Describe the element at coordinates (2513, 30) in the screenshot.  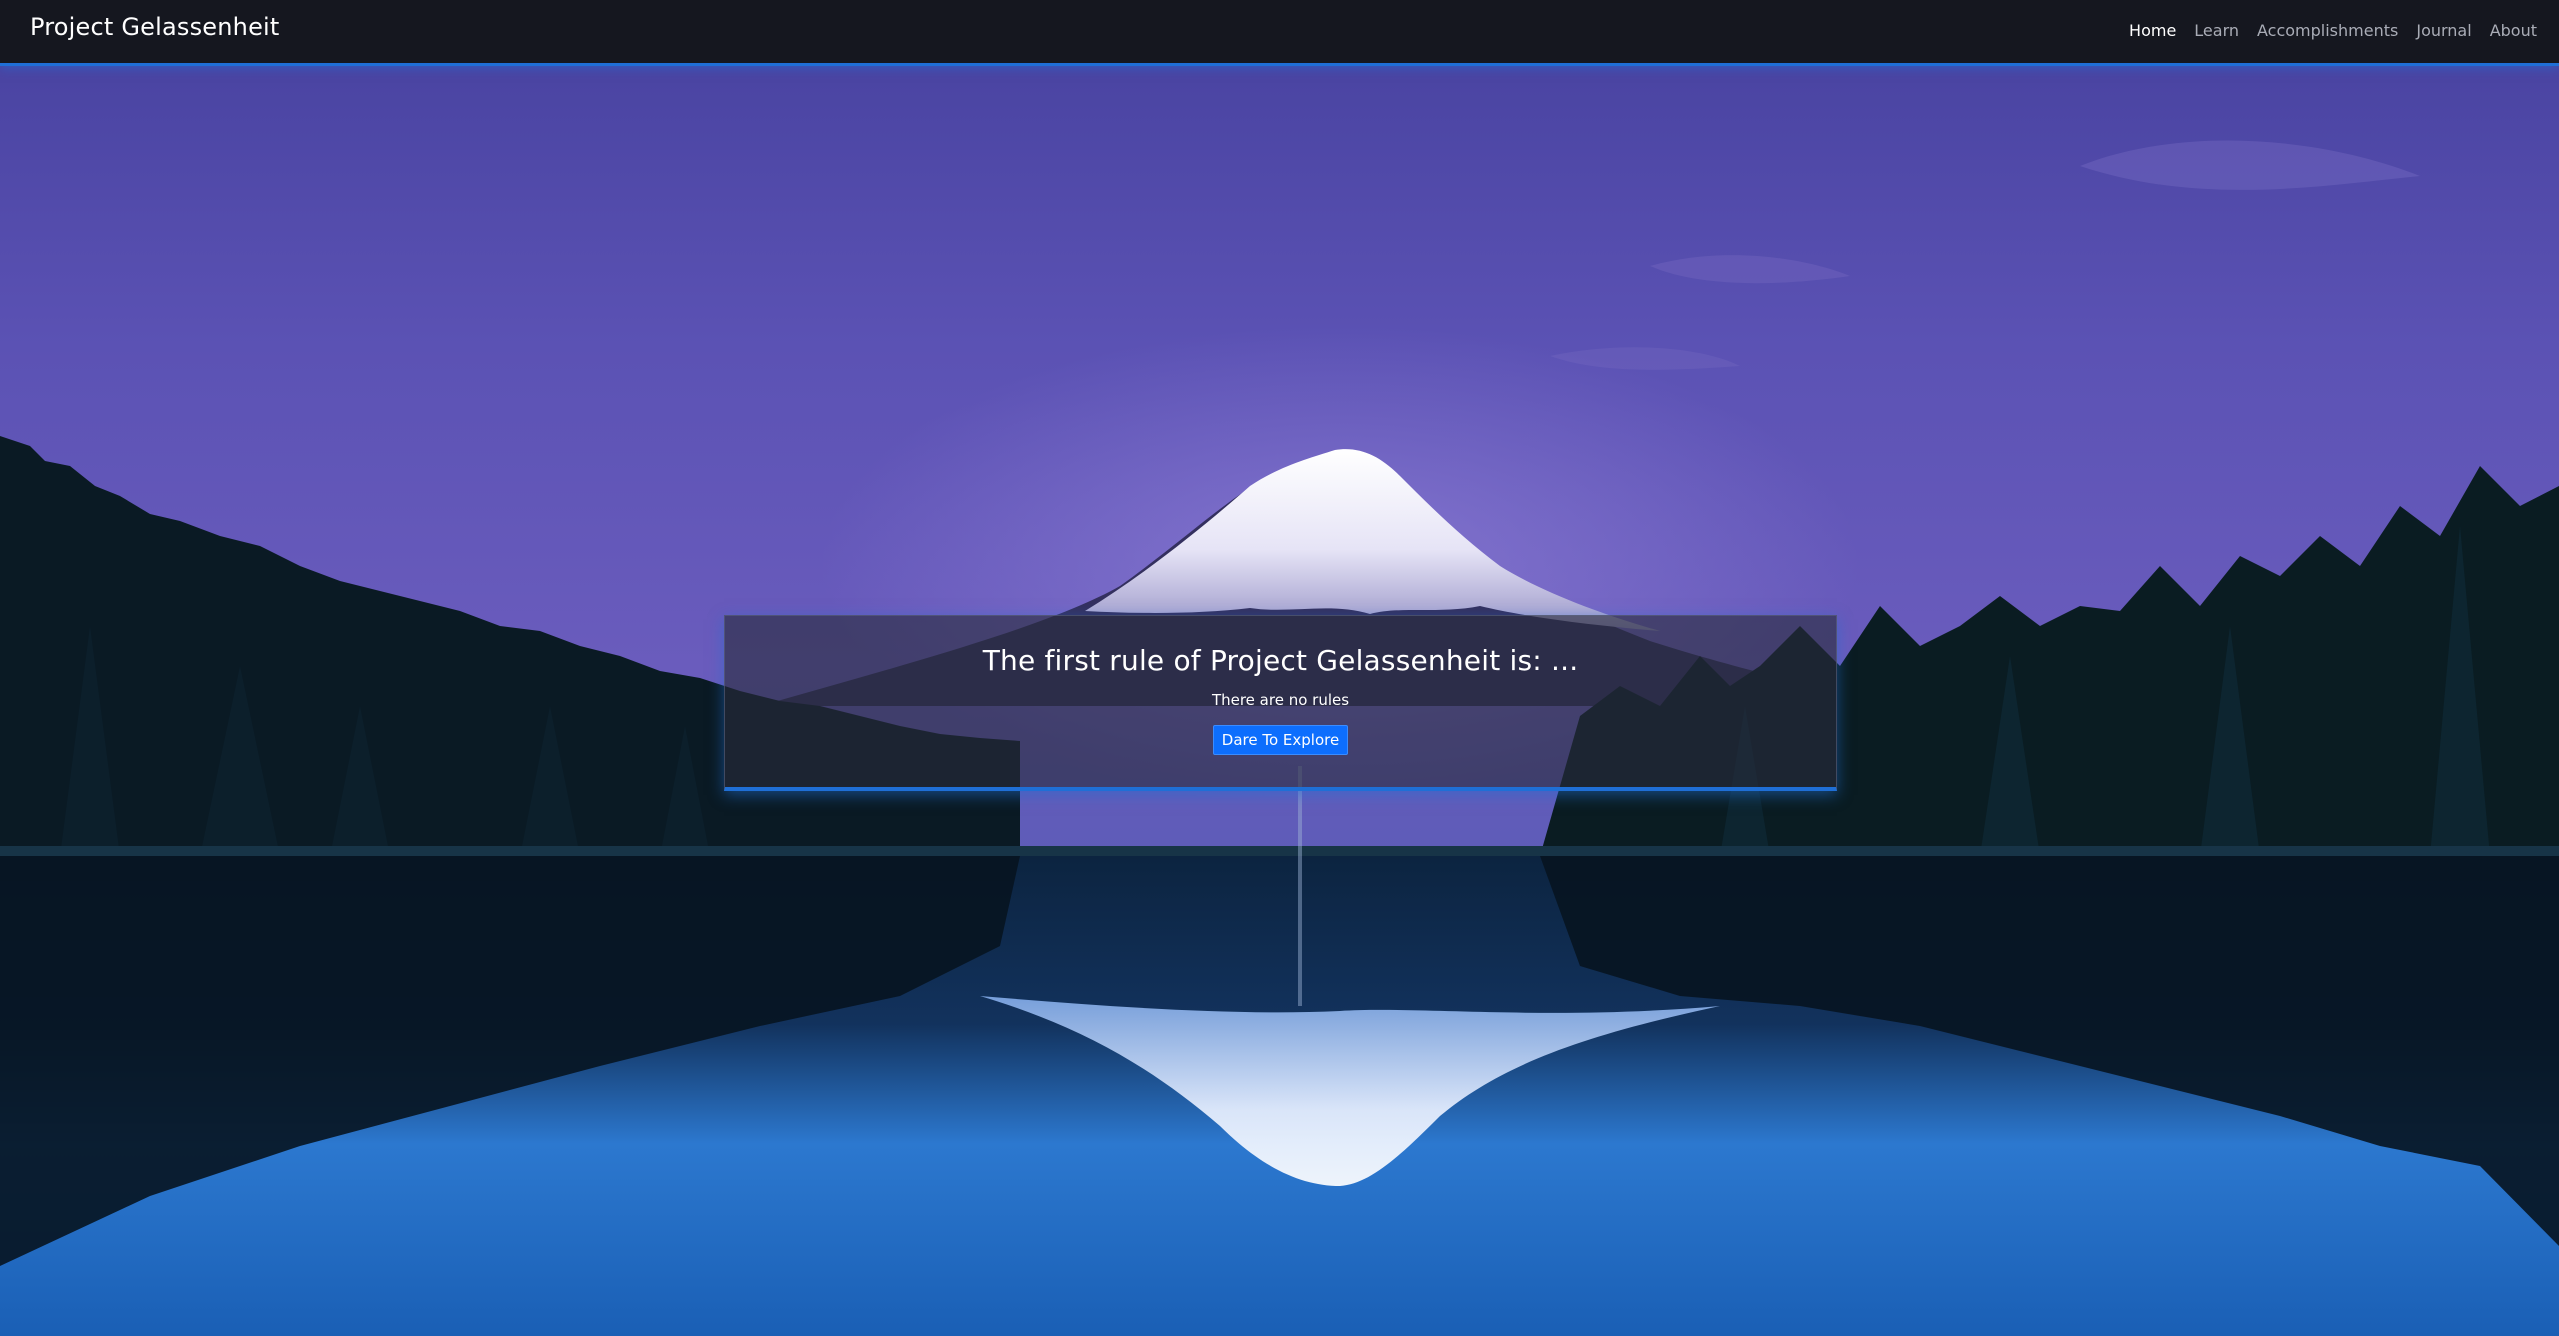
I see `nav-link-about: About` at that location.